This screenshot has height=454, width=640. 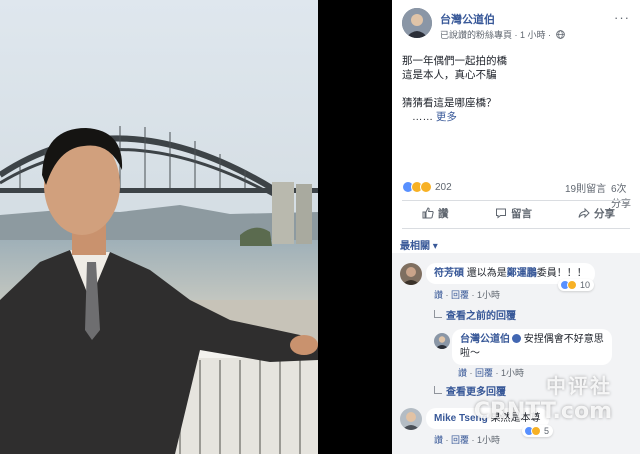 What do you see at coordinates (485, 339) in the screenshot?
I see `reply-author: 台灣公道伯` at bounding box center [485, 339].